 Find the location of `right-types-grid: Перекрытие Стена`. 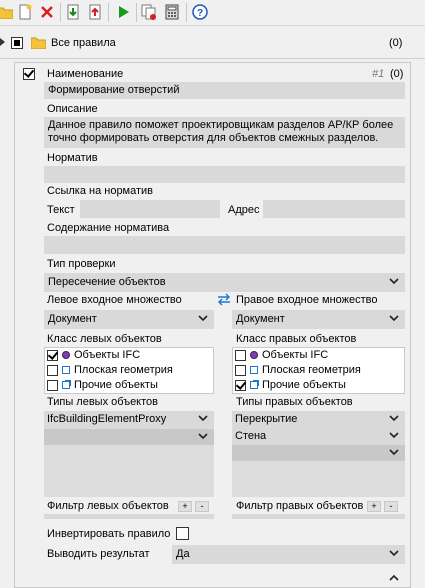

right-types-grid: Перекрытие Стена is located at coordinates (318, 454).